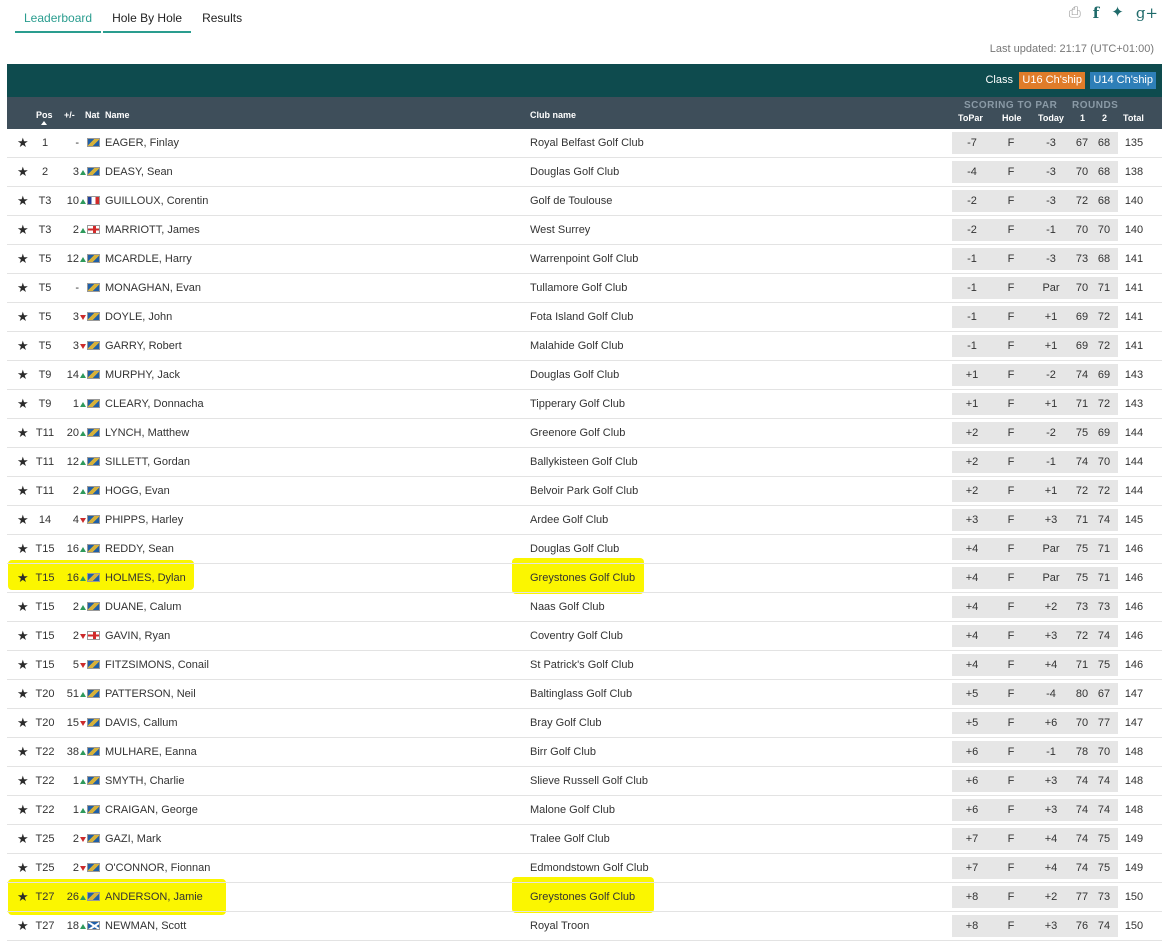  What do you see at coordinates (147, 433) in the screenshot?
I see `player-name: LYNCH, Matthew` at bounding box center [147, 433].